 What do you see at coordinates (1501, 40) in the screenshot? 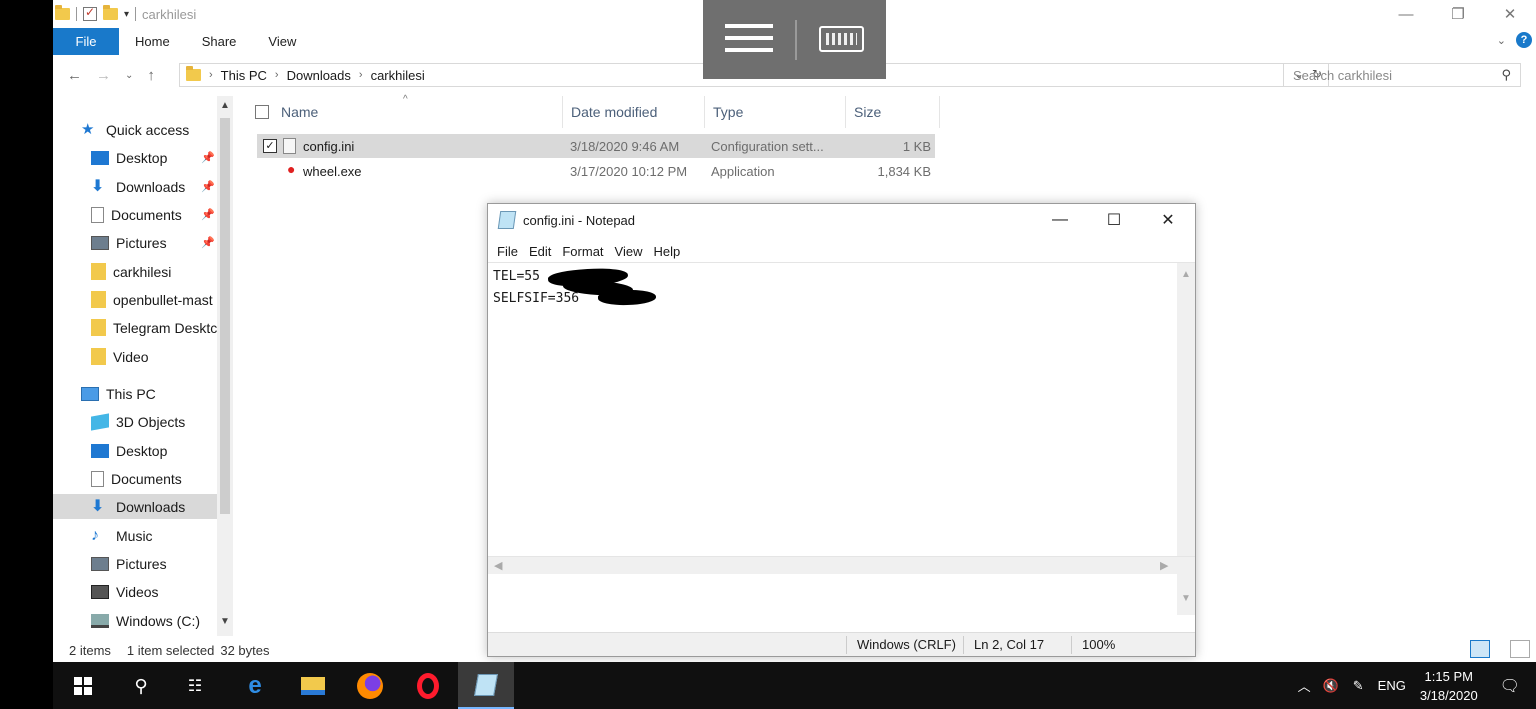
I see `expand-ribbon-icon: ⌄` at bounding box center [1501, 40].